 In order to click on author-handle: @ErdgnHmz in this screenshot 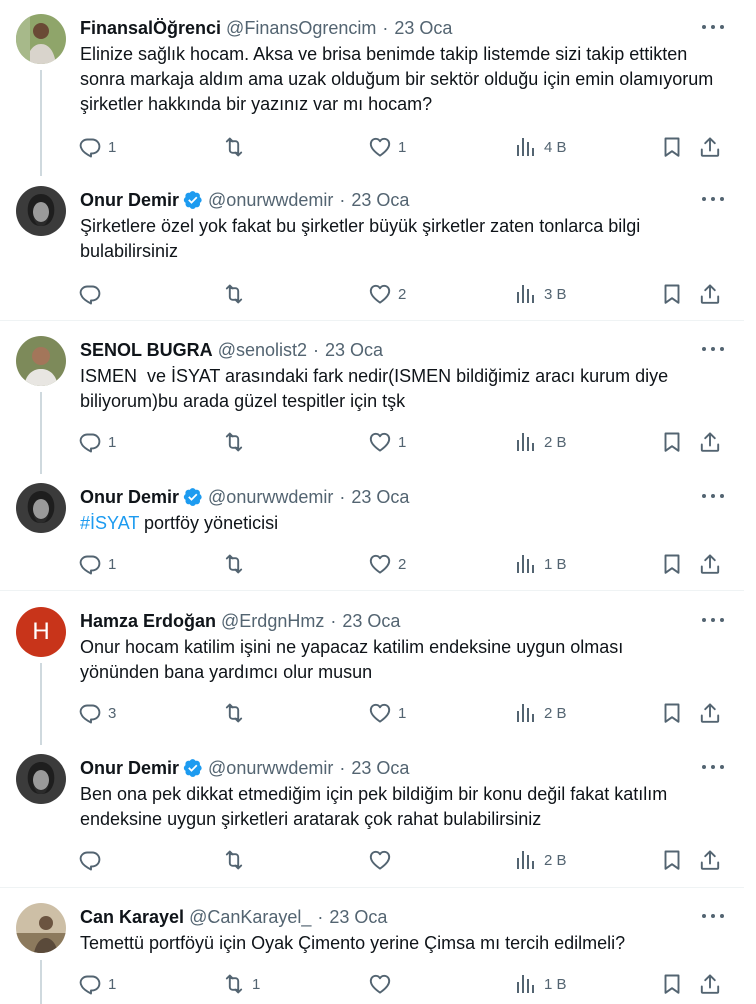, I will do `click(272, 621)`.